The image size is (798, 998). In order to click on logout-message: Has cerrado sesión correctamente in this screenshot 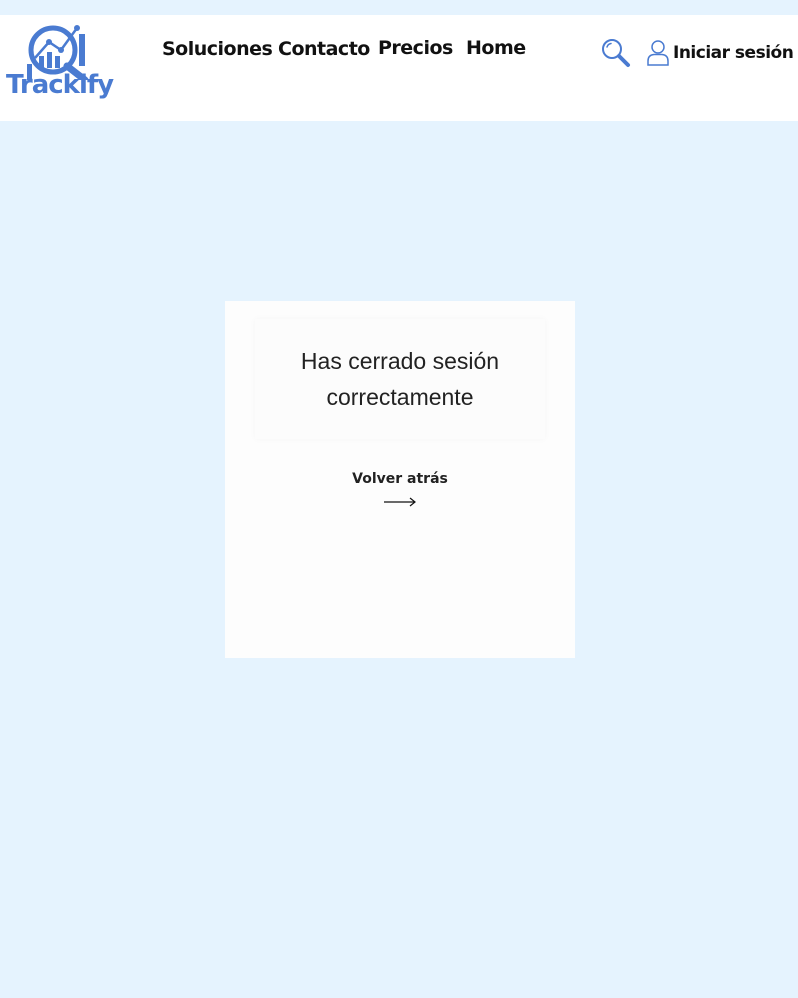, I will do `click(400, 379)`.